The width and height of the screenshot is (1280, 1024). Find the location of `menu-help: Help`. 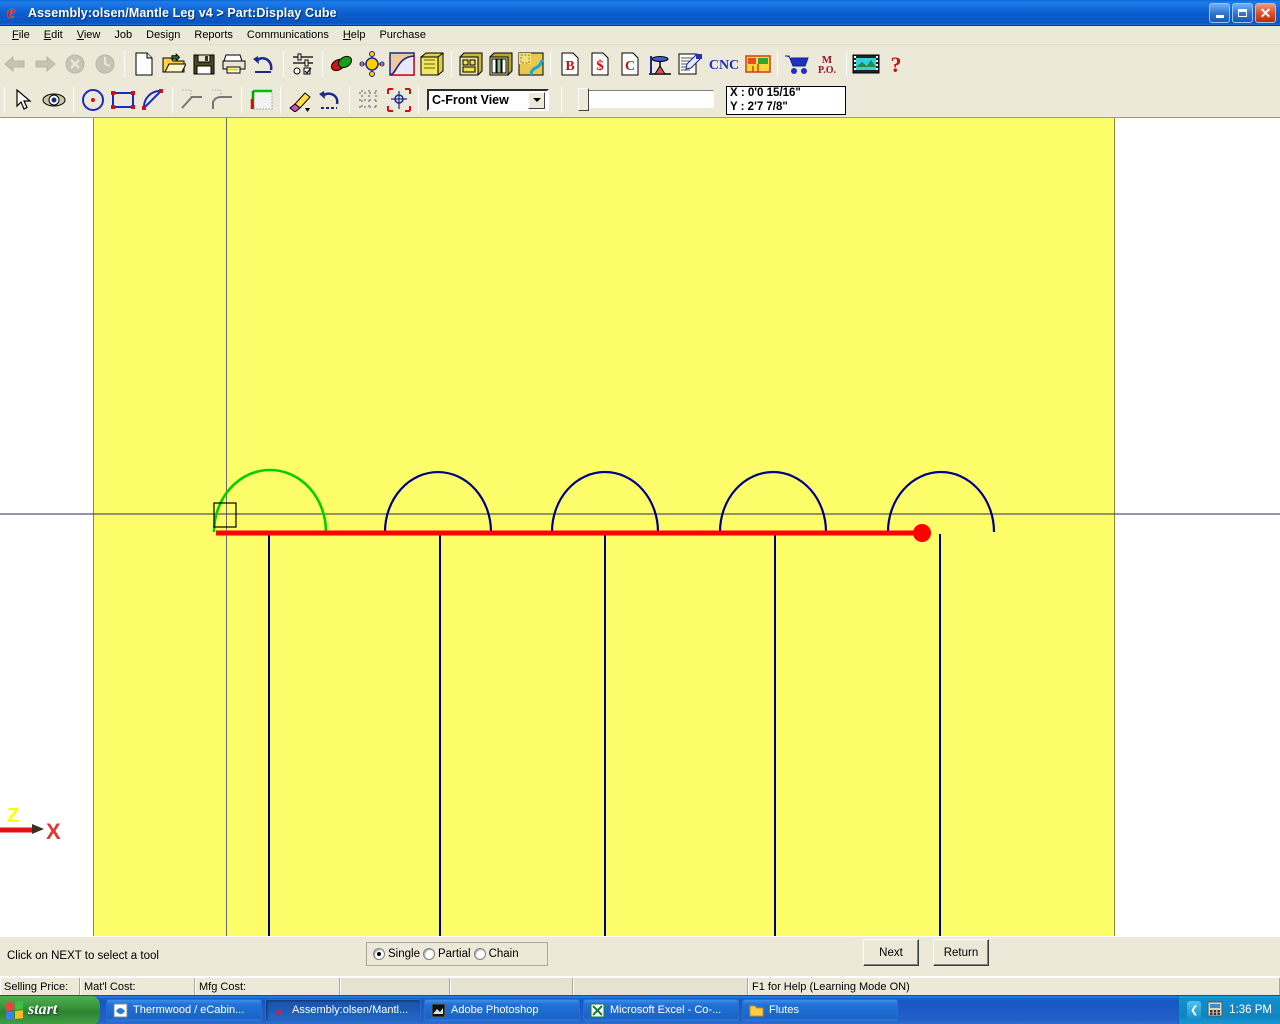

menu-help: Help is located at coordinates (354, 35).